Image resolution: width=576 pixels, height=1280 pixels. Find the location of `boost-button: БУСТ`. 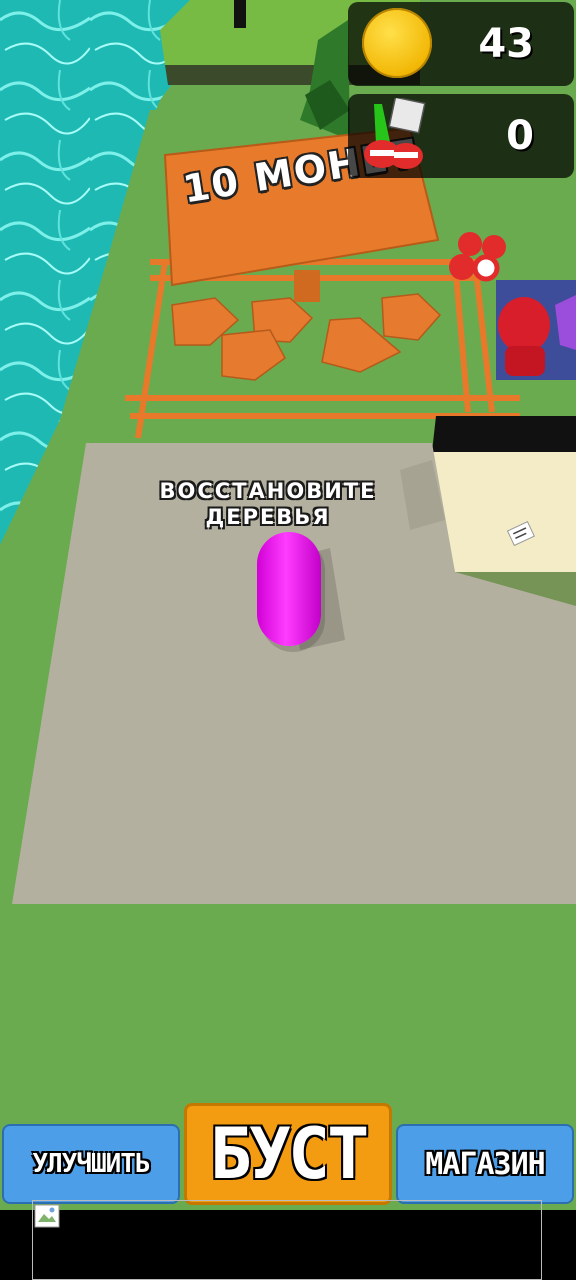

boost-button: БУСТ is located at coordinates (288, 1154).